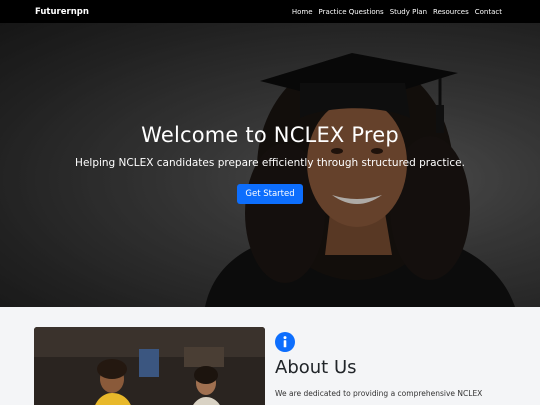 The image size is (540, 405). I want to click on get-started-button: Get Started, so click(270, 194).